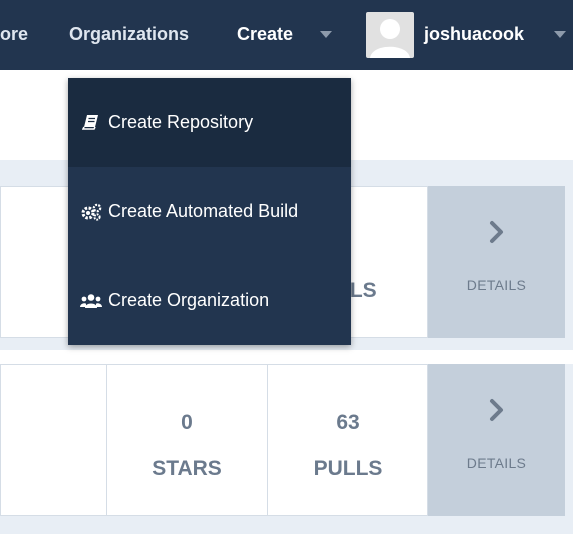  What do you see at coordinates (181, 122) in the screenshot?
I see `menu-item-label: Create Repository` at bounding box center [181, 122].